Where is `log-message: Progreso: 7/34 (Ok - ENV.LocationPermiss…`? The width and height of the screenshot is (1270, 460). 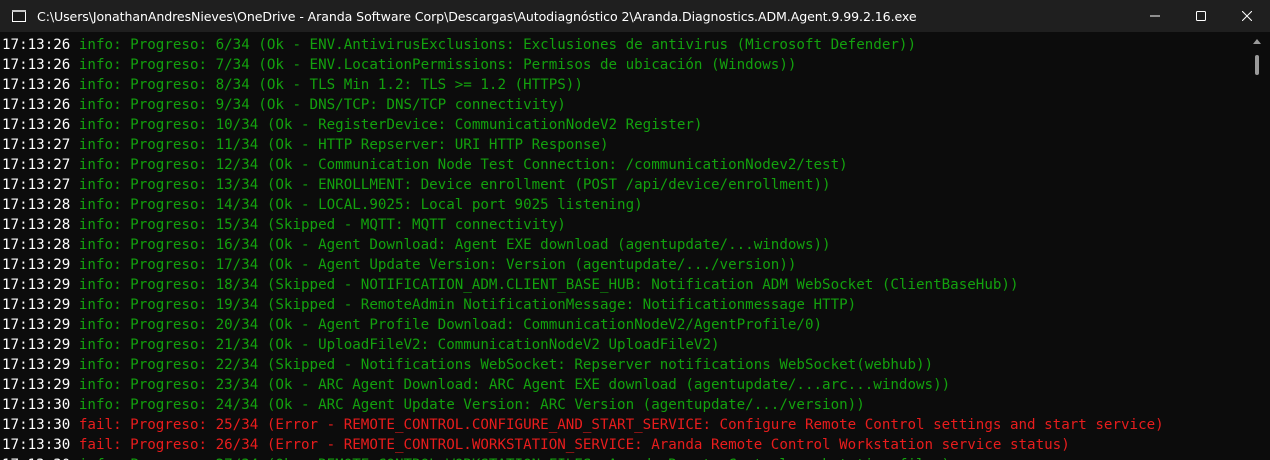 log-message: Progreso: 7/34 (Ok - ENV.LocationPermiss… is located at coordinates (463, 65).